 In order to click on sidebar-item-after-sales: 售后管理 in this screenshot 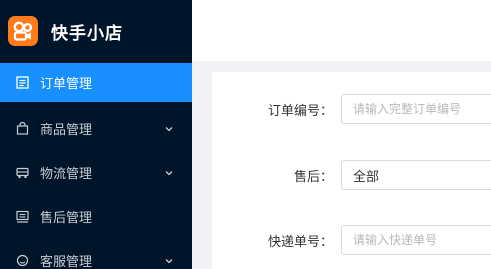, I will do `click(96, 216)`.